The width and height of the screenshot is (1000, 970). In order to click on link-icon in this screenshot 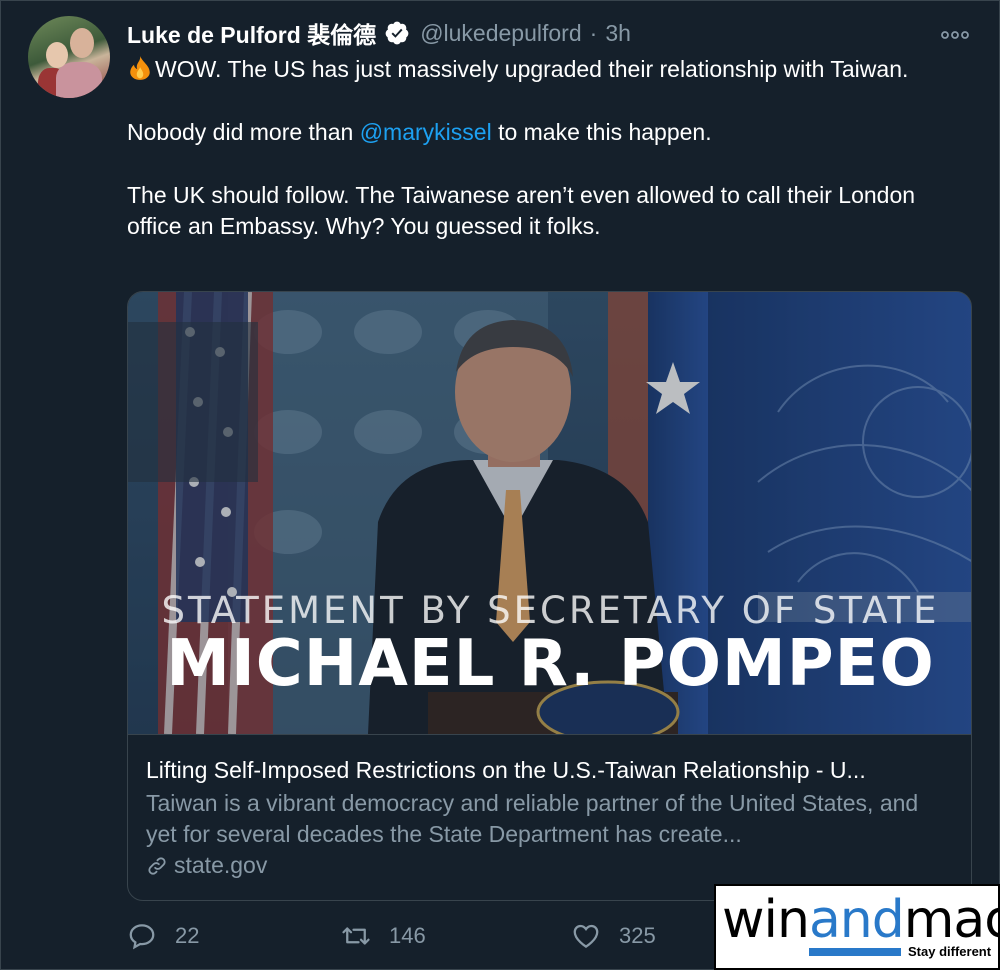, I will do `click(157, 865)`.